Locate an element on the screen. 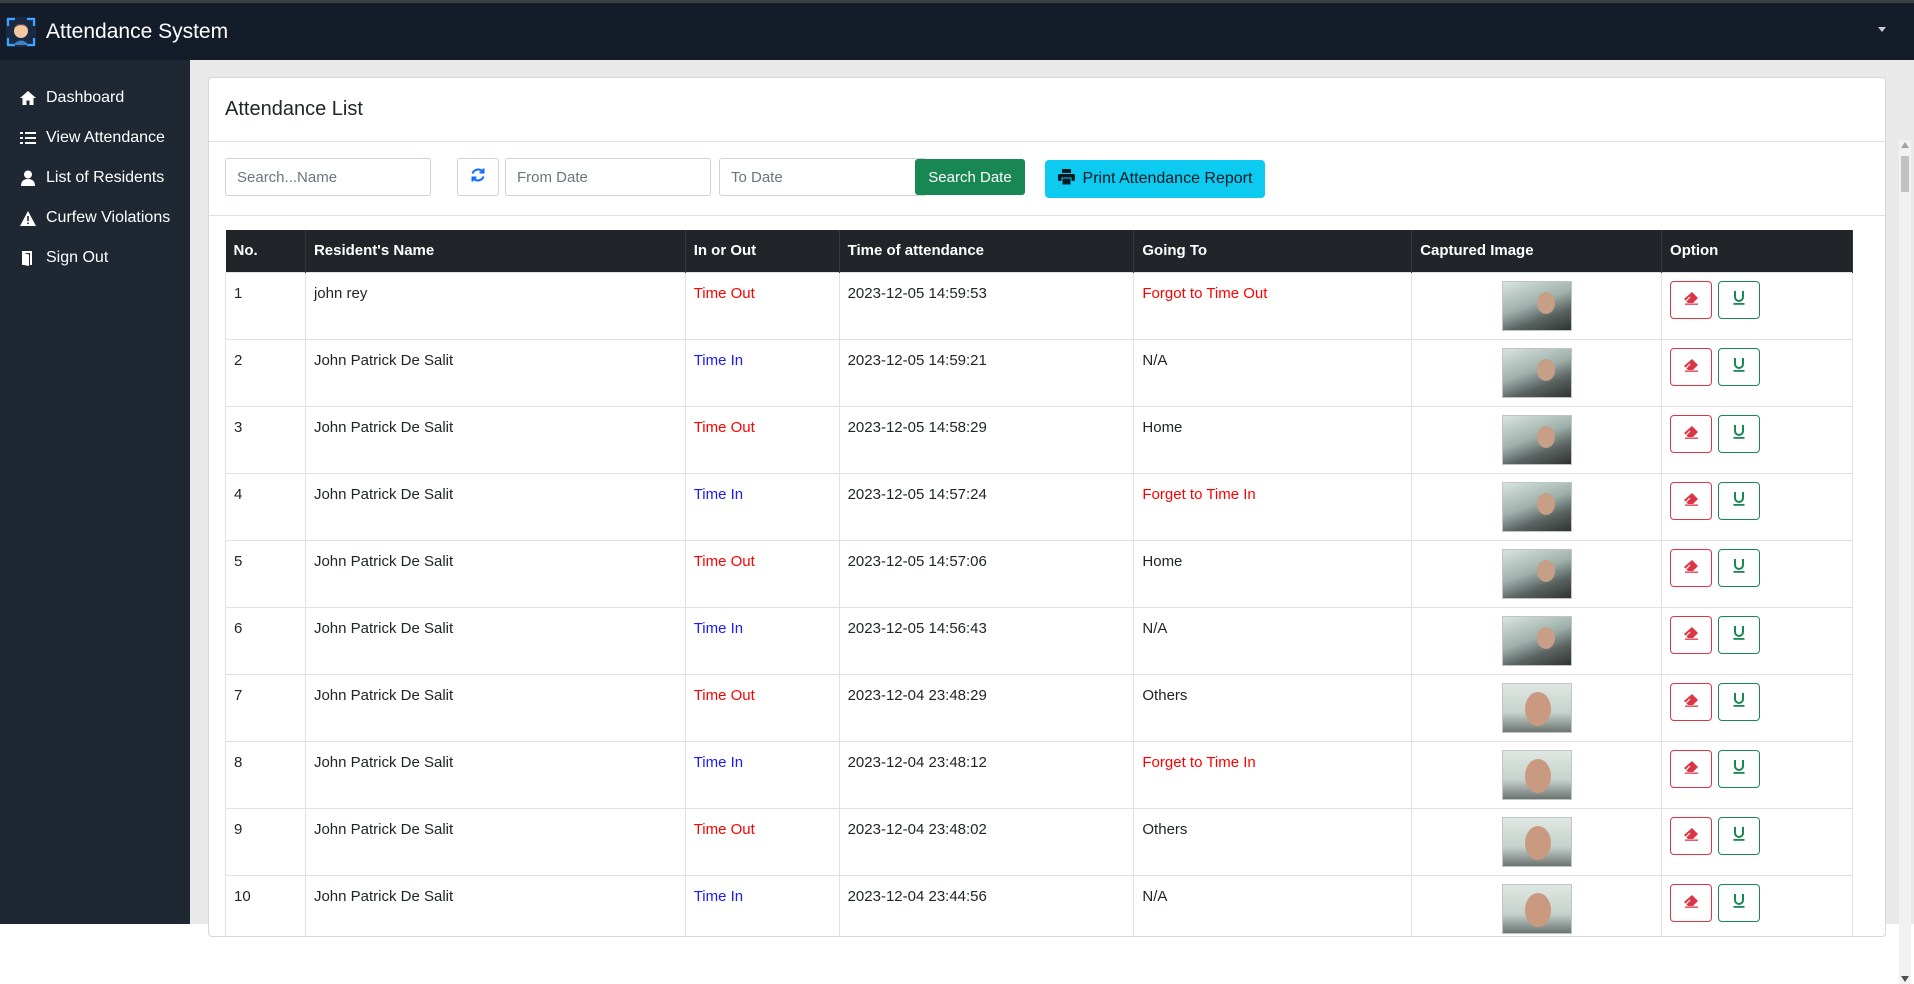 The image size is (1914, 984). scroll-up-icon is located at coordinates (1905, 145).